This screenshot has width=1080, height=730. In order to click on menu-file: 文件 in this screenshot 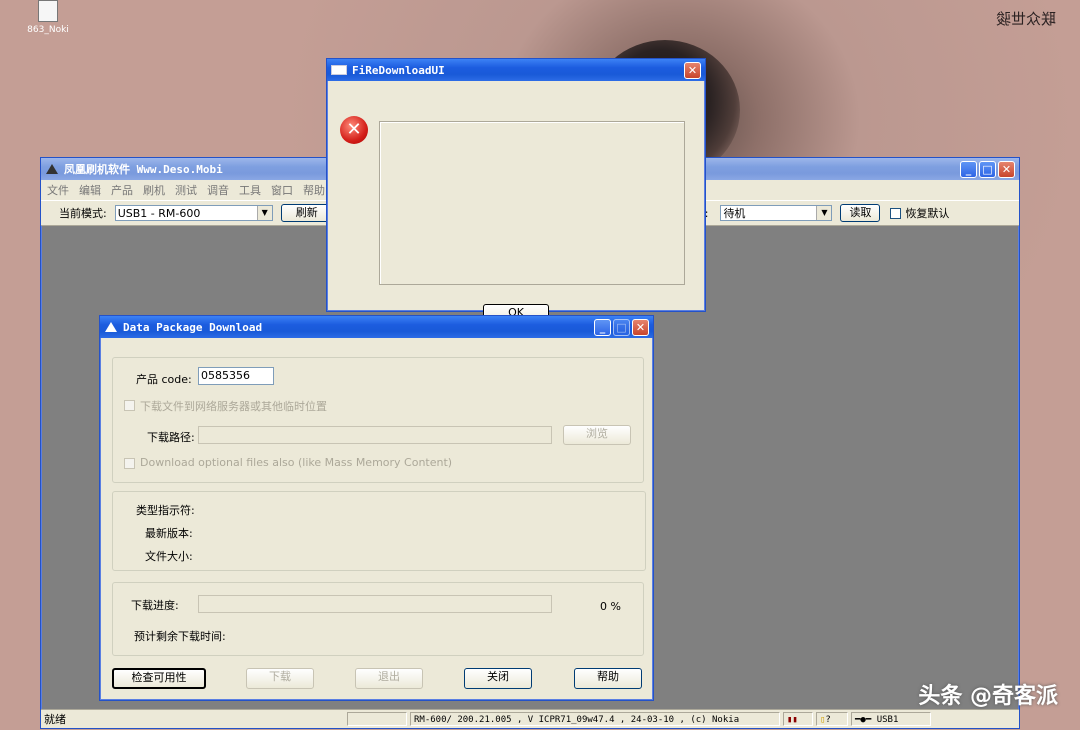, I will do `click(58, 191)`.